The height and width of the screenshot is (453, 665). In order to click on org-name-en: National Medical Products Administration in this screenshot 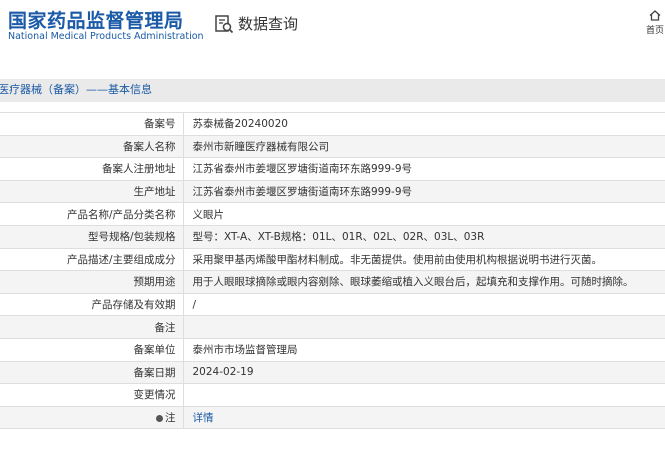, I will do `click(106, 36)`.